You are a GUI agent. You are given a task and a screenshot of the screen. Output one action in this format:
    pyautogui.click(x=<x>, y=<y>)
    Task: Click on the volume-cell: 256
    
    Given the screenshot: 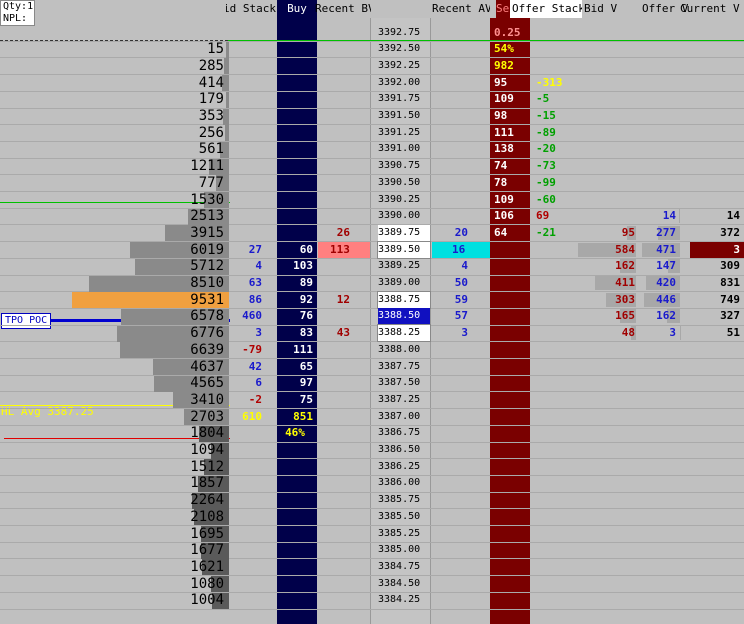 What is the action you would take?
    pyautogui.click(x=211, y=132)
    